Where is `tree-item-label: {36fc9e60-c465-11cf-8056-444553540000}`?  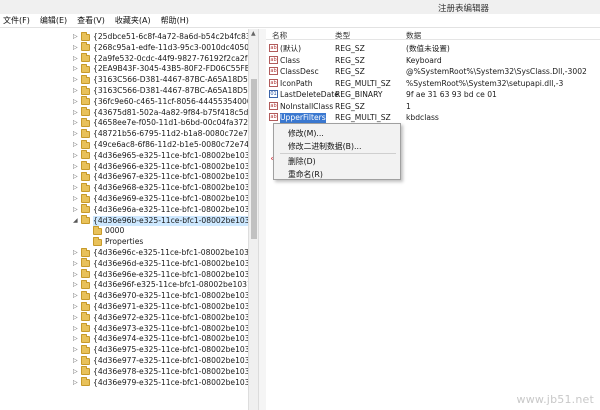
tree-item-label: {36fc9e60-c465-11cf-8056-444553540000} is located at coordinates (170, 101).